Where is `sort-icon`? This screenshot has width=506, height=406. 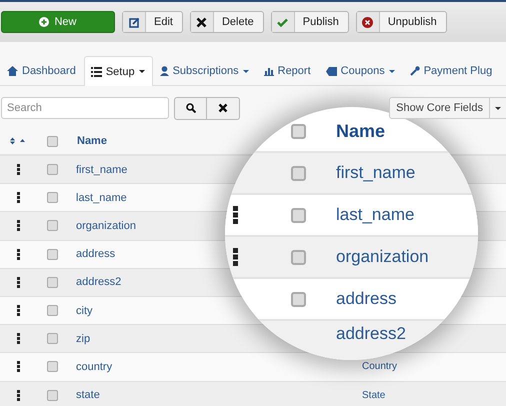 sort-icon is located at coordinates (18, 141).